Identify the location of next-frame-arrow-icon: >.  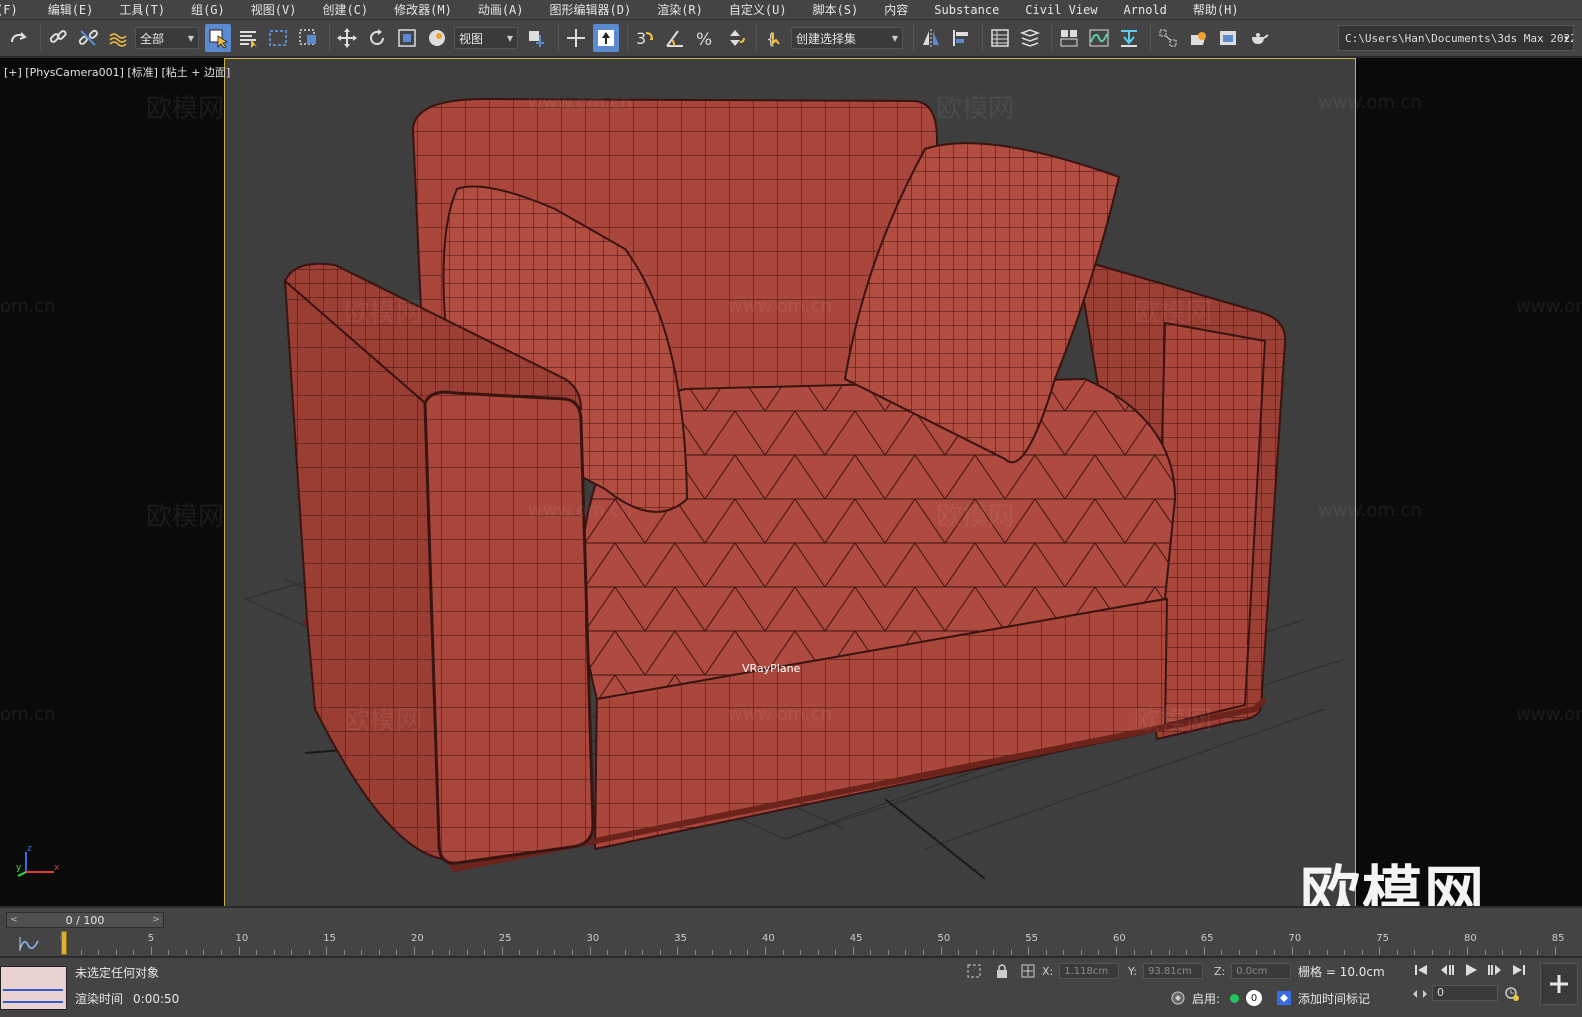
(156, 920).